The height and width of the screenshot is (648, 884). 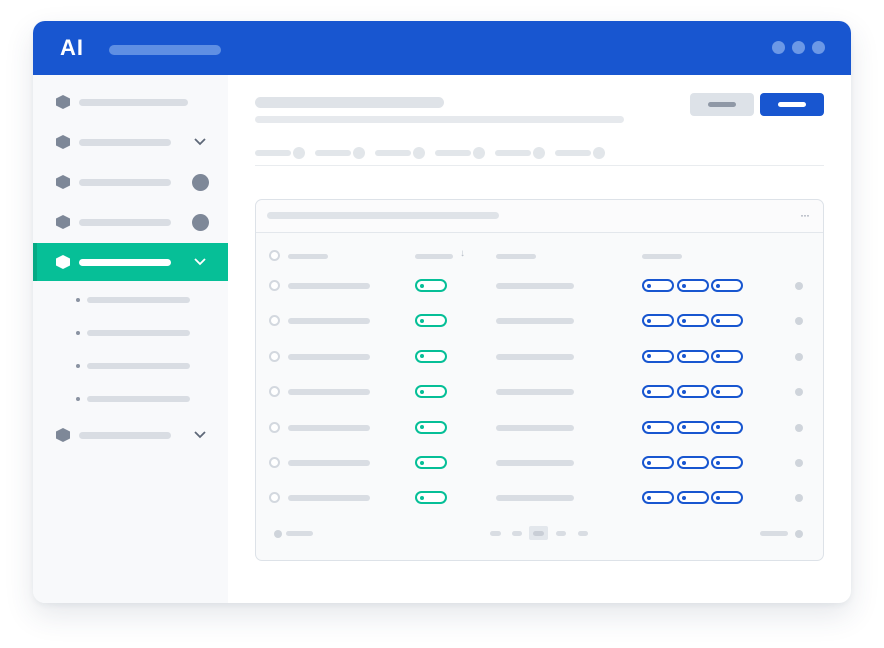 I want to click on page-size-label, so click(x=299, y=533).